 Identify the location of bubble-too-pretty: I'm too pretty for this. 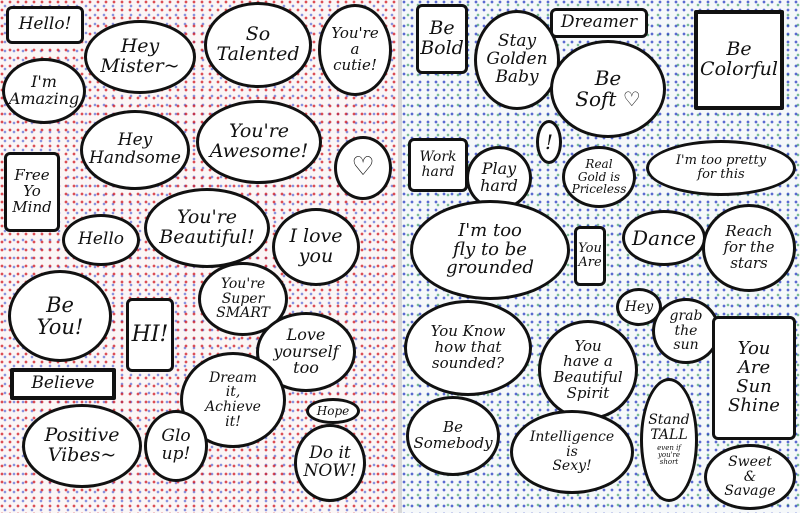
(721, 168).